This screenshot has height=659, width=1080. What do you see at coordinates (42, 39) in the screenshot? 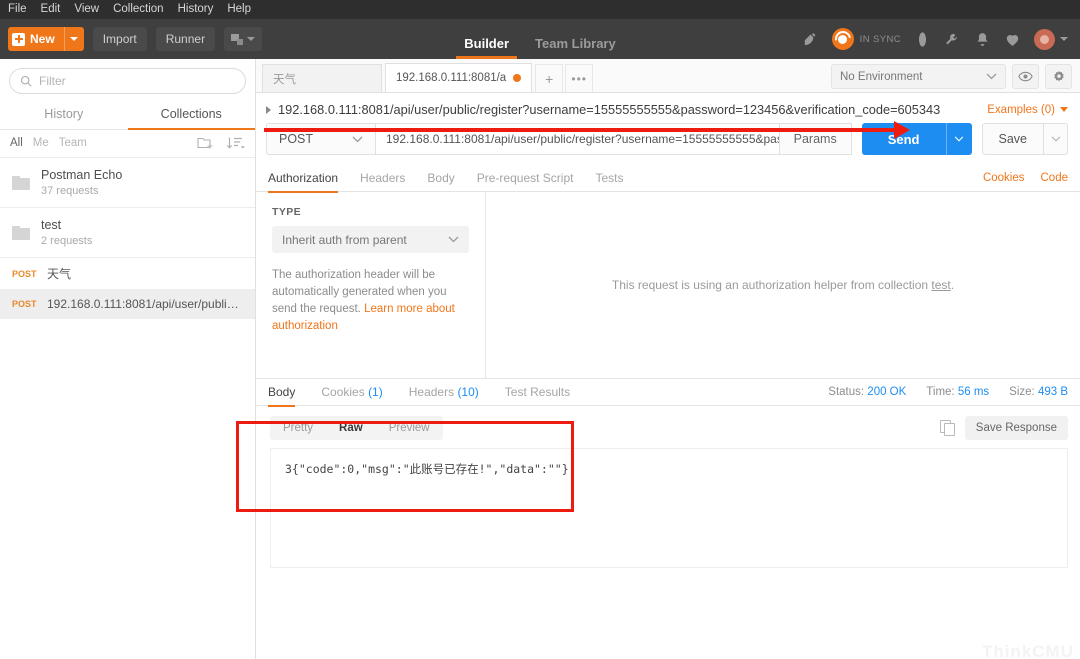
I see `new-button-label: New` at bounding box center [42, 39].